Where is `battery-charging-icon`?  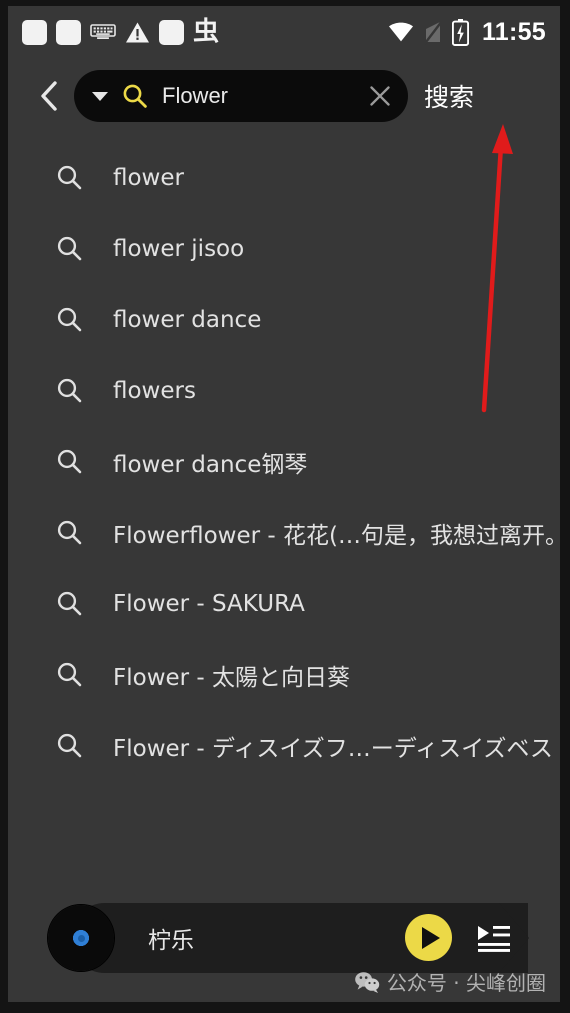
battery-charging-icon is located at coordinates (460, 32).